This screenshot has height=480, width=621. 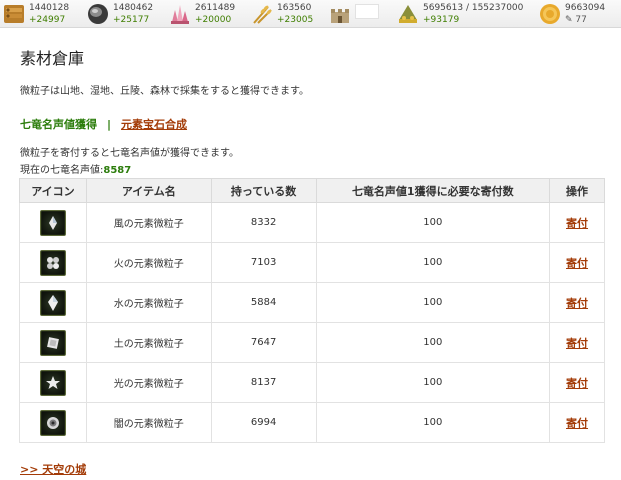 What do you see at coordinates (148, 382) in the screenshot?
I see `item-name: 光の元素微粒子` at bounding box center [148, 382].